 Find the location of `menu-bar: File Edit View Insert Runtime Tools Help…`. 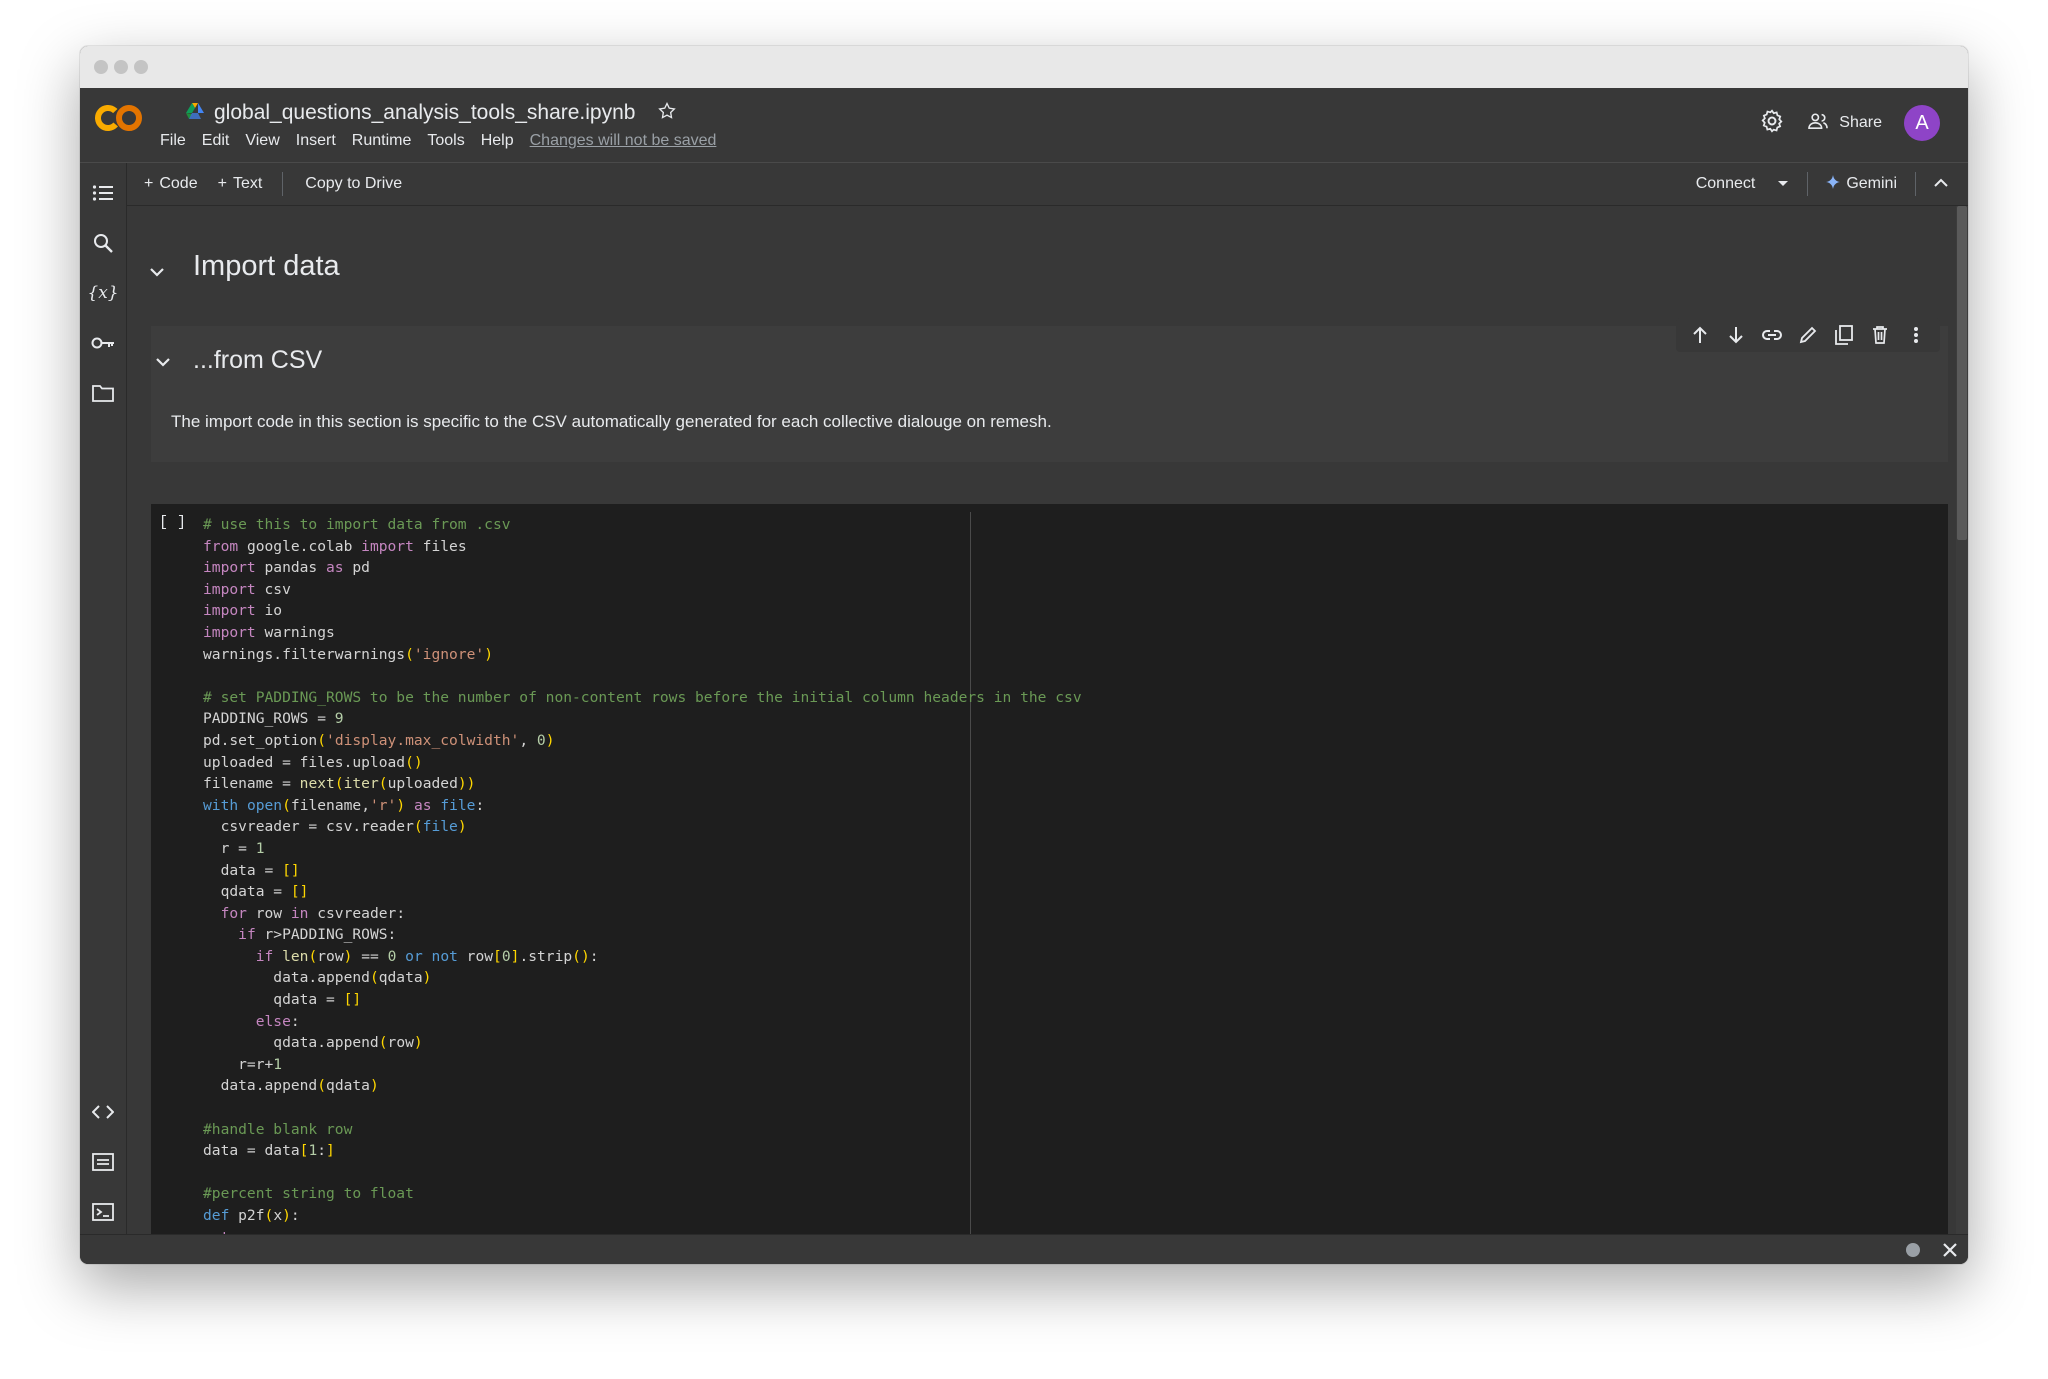

menu-bar: File Edit View Insert Runtime Tools Help… is located at coordinates (446, 141).